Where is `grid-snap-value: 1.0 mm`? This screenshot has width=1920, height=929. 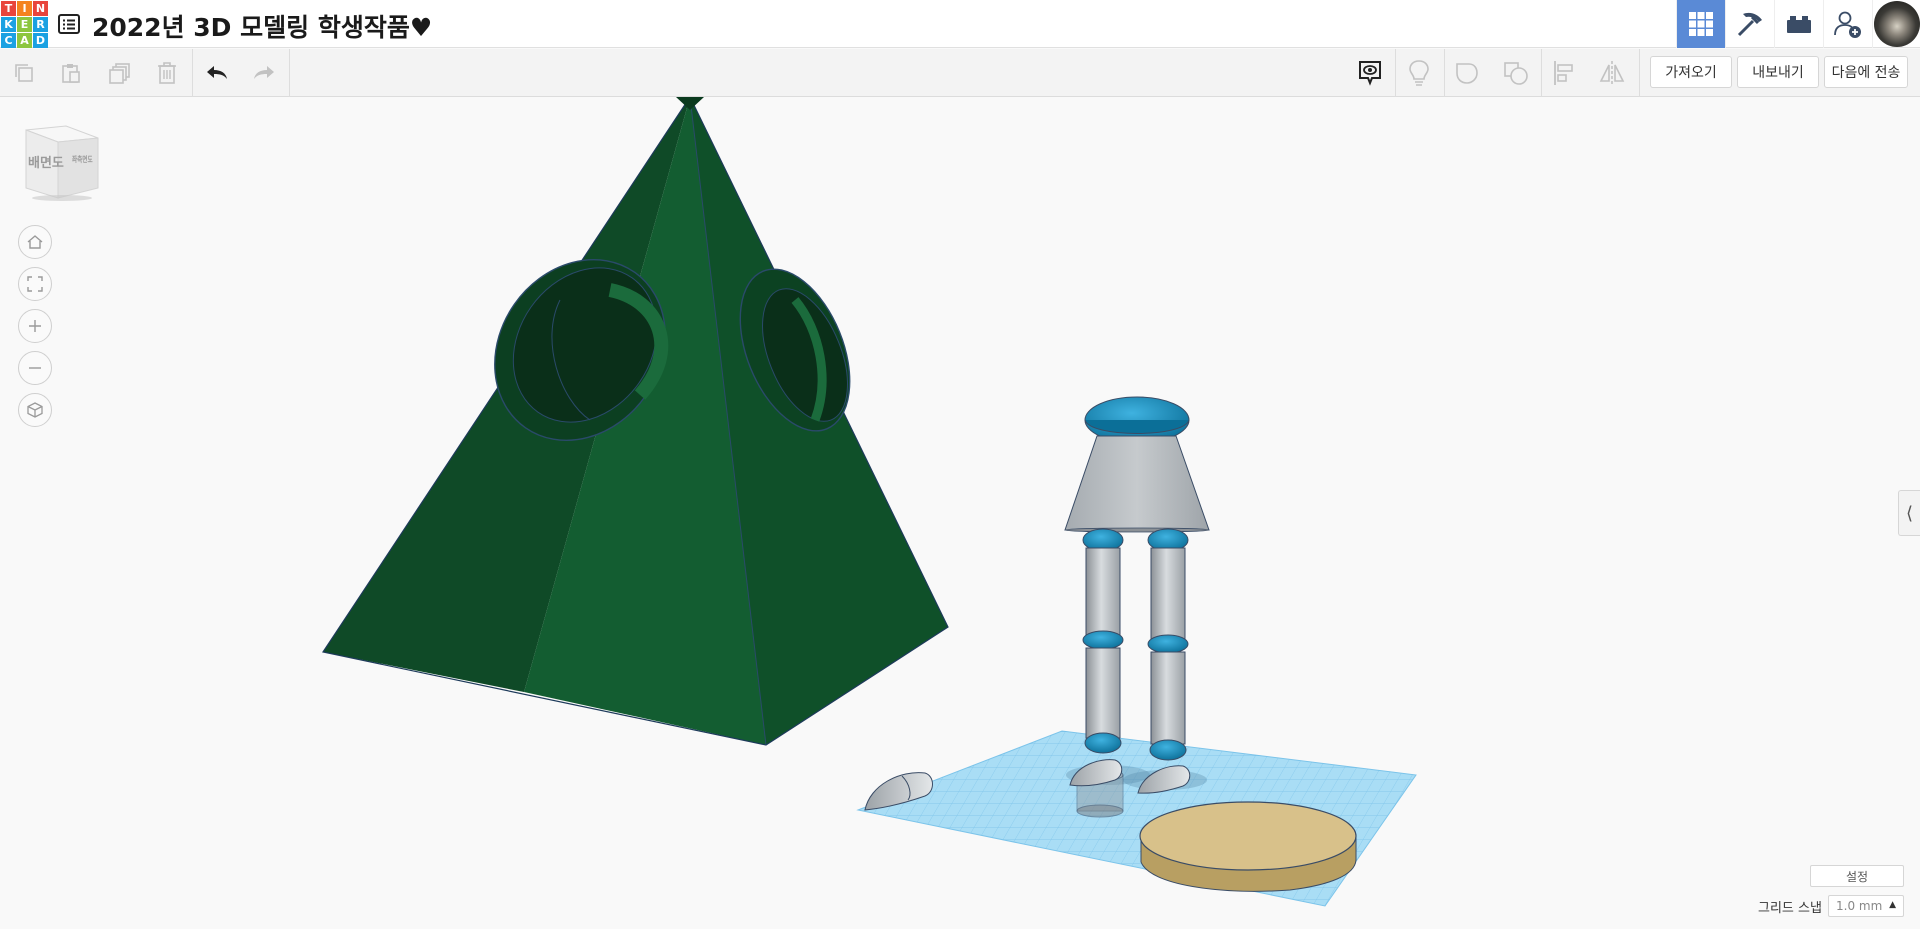
grid-snap-value: 1.0 mm is located at coordinates (1859, 906).